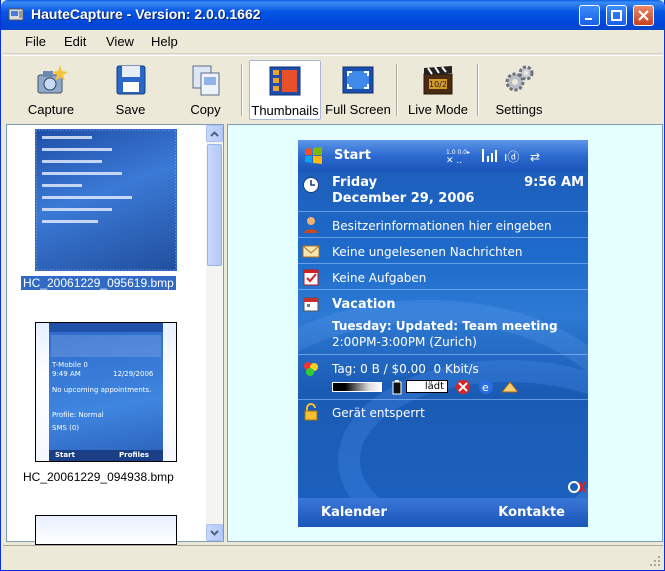 This screenshot has width=665, height=571. I want to click on owner-info-row: Besitzerinformationen hier eingeben, so click(443, 225).